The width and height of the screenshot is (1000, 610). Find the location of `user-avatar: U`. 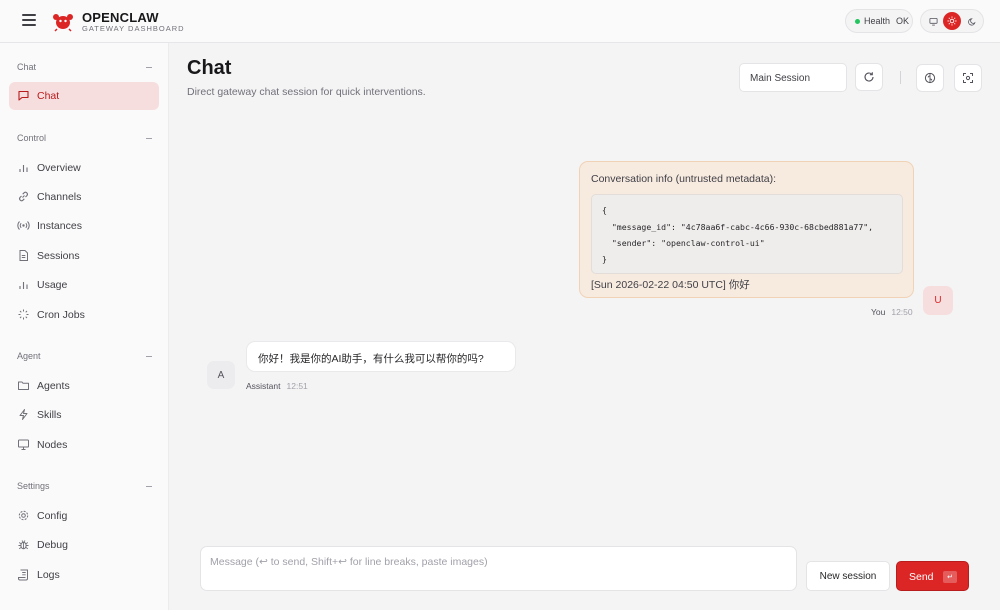

user-avatar: U is located at coordinates (938, 300).